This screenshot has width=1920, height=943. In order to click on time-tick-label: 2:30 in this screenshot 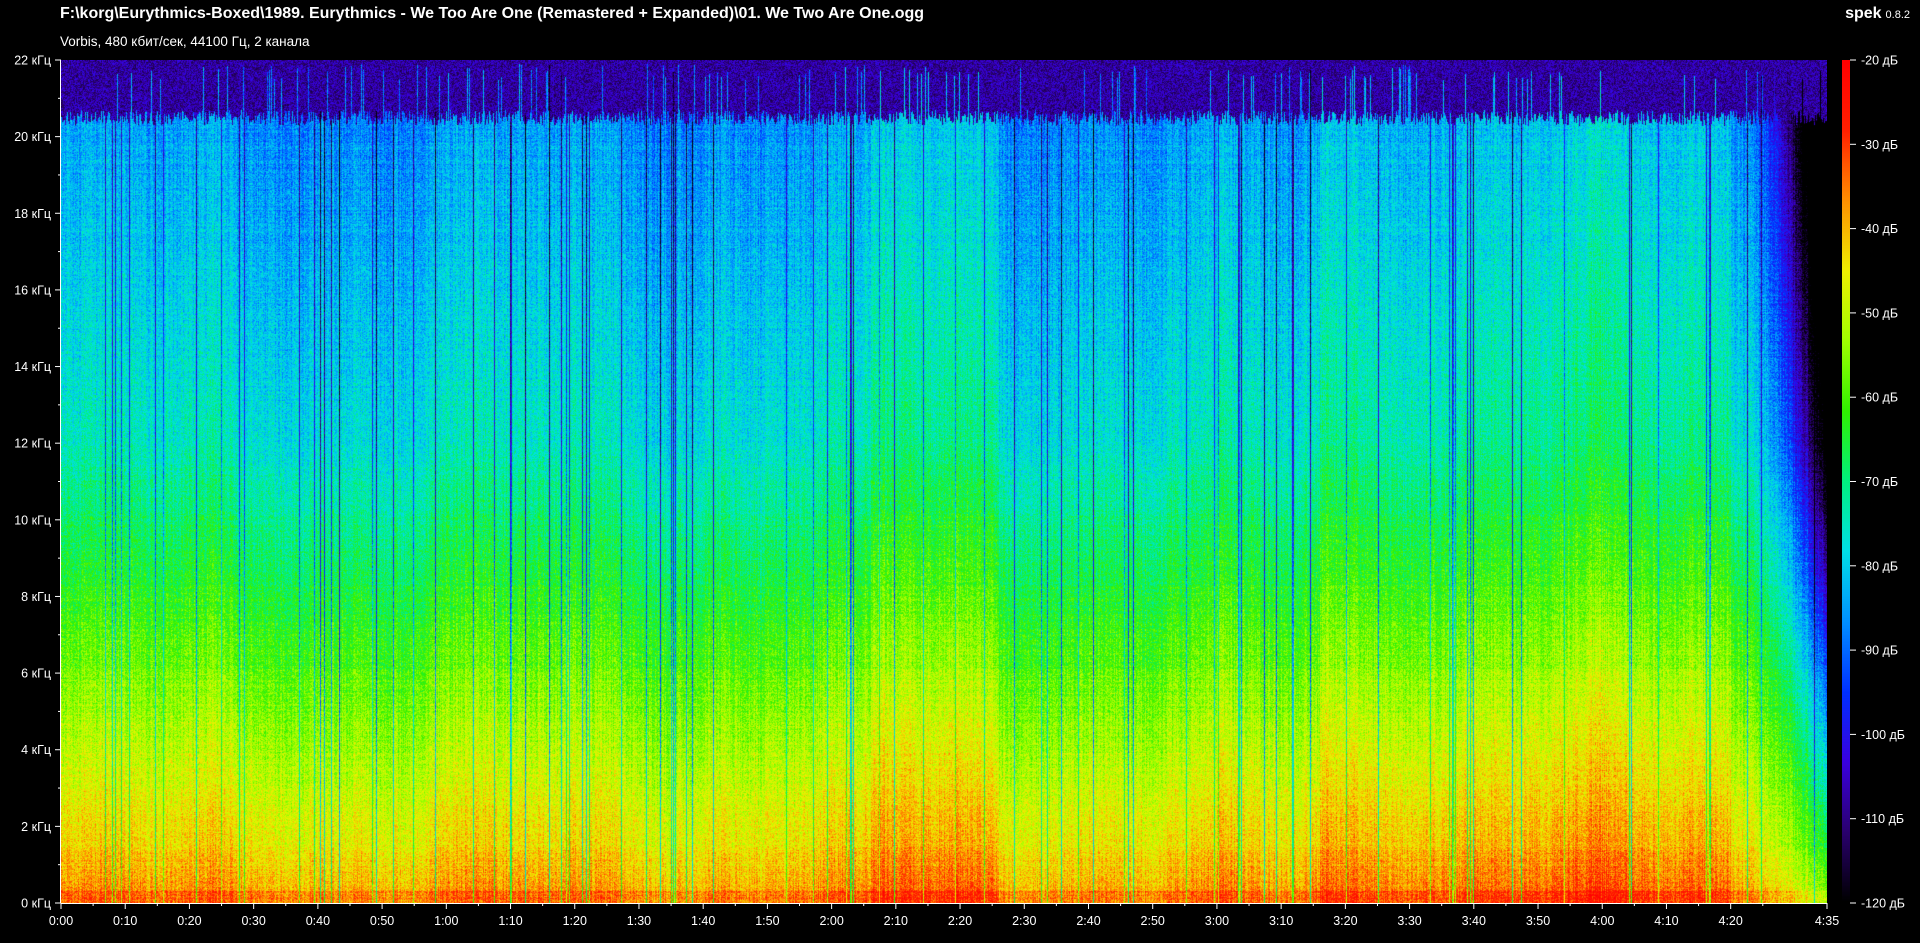, I will do `click(1024, 921)`.